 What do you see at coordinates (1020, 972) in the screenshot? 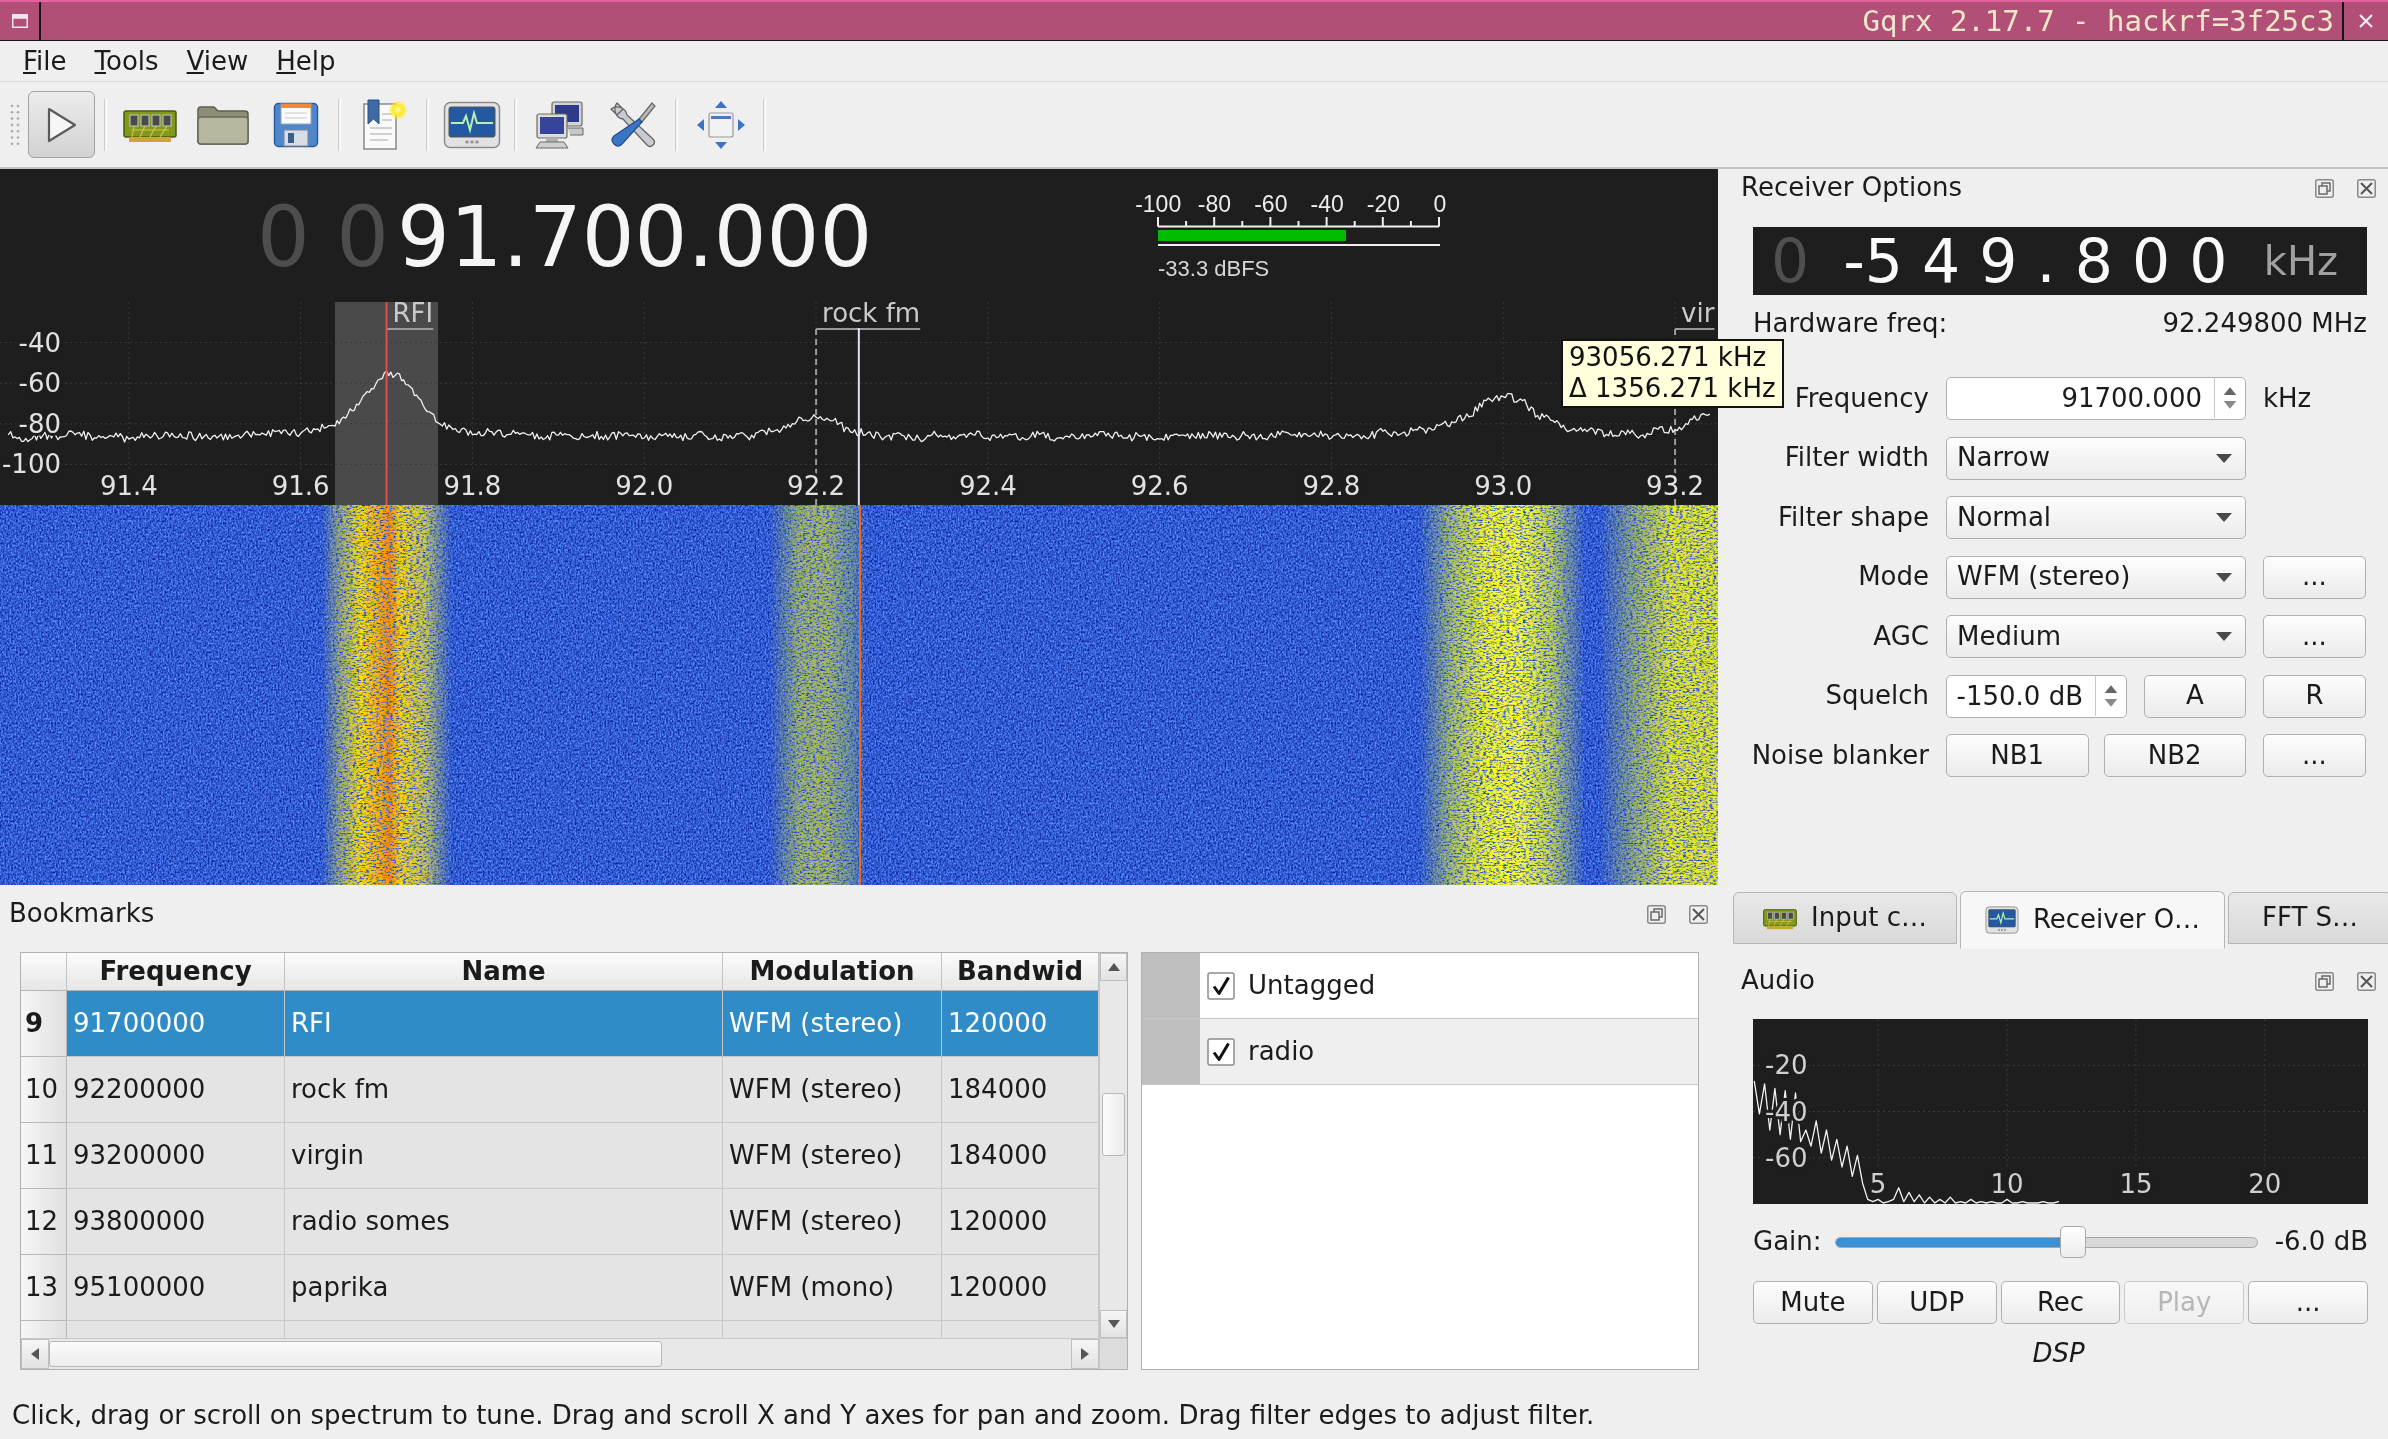
I see `column-header: Bandwid` at bounding box center [1020, 972].